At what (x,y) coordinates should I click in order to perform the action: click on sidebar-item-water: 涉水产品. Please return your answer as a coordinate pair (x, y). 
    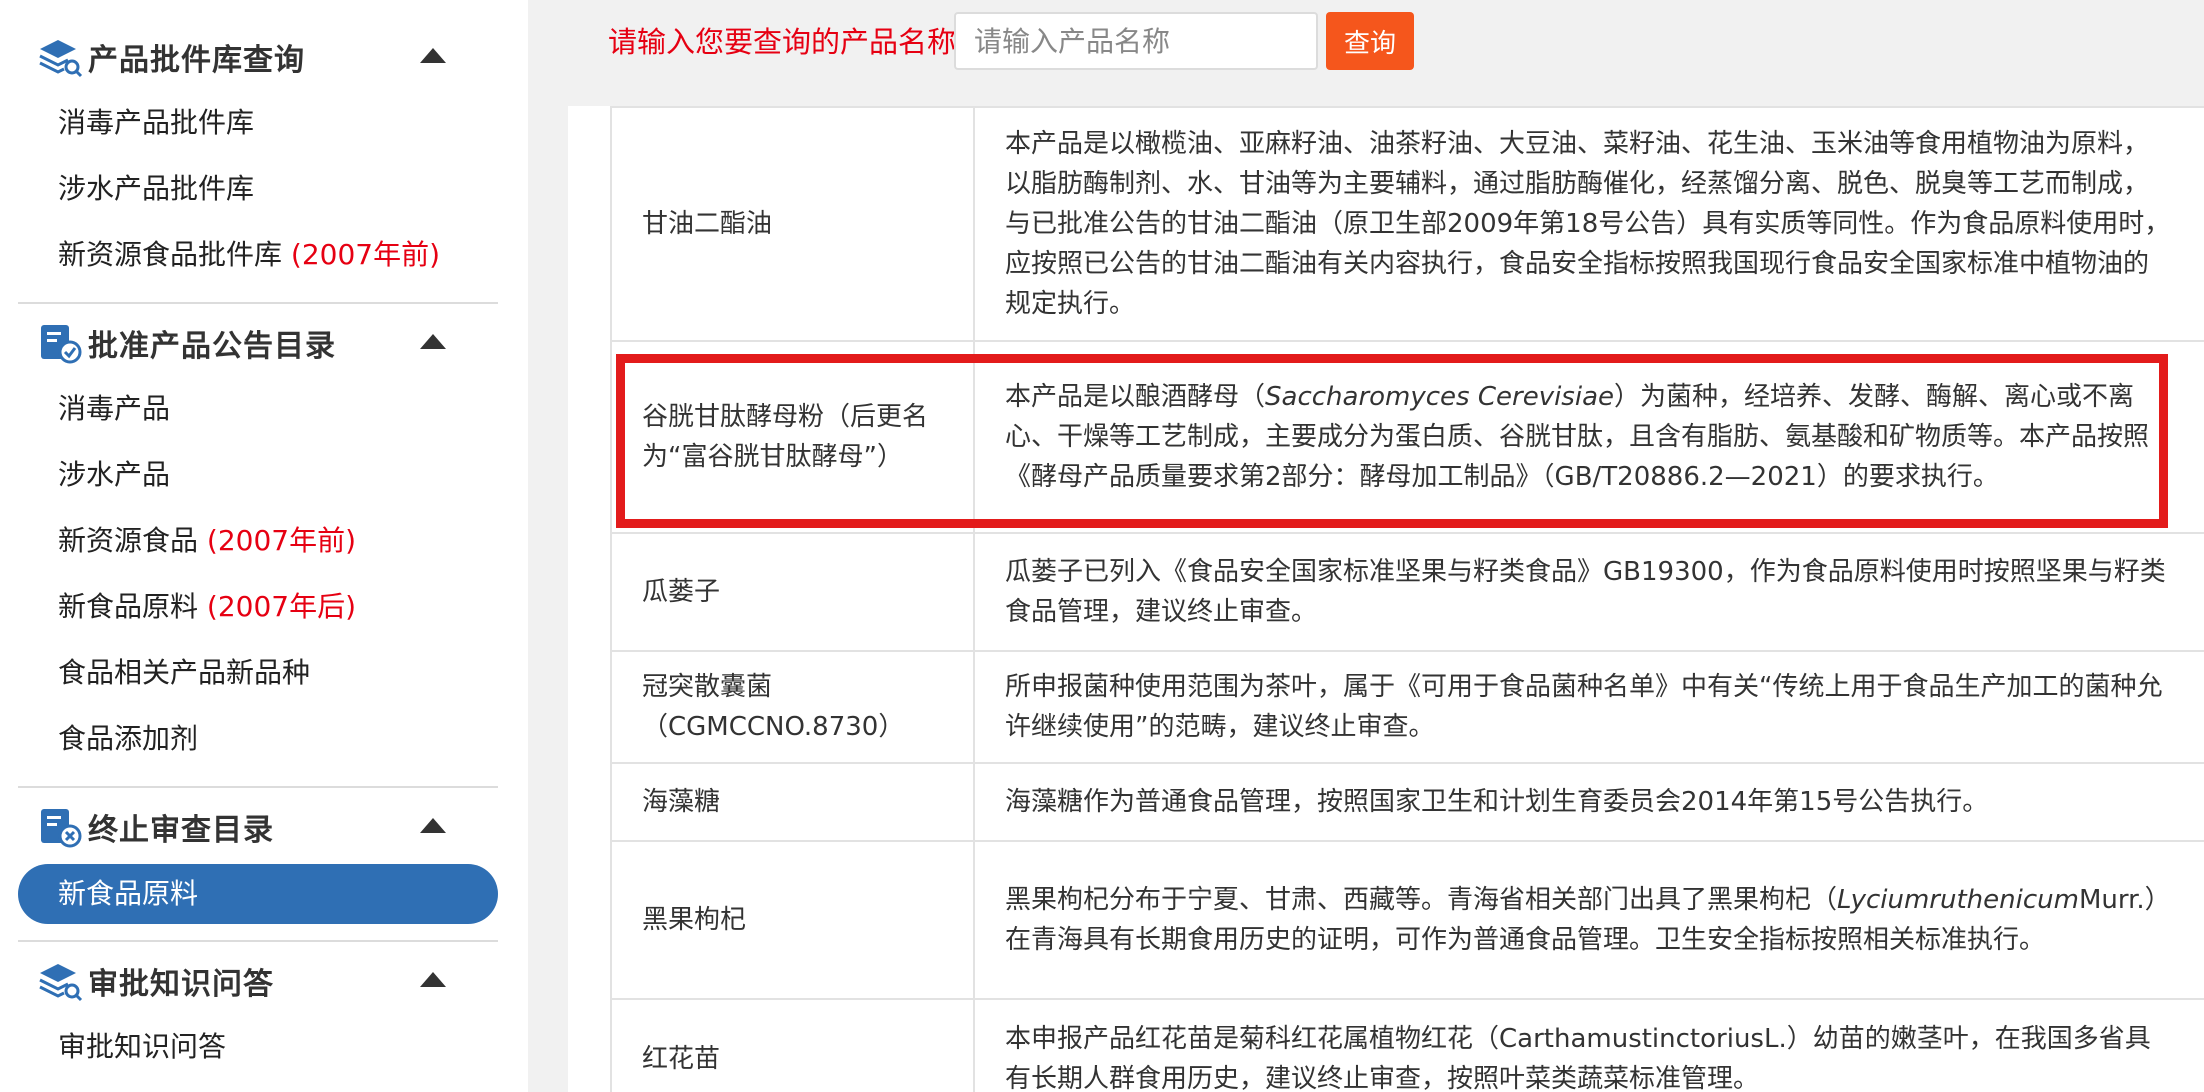
    Looking at the image, I should click on (114, 475).